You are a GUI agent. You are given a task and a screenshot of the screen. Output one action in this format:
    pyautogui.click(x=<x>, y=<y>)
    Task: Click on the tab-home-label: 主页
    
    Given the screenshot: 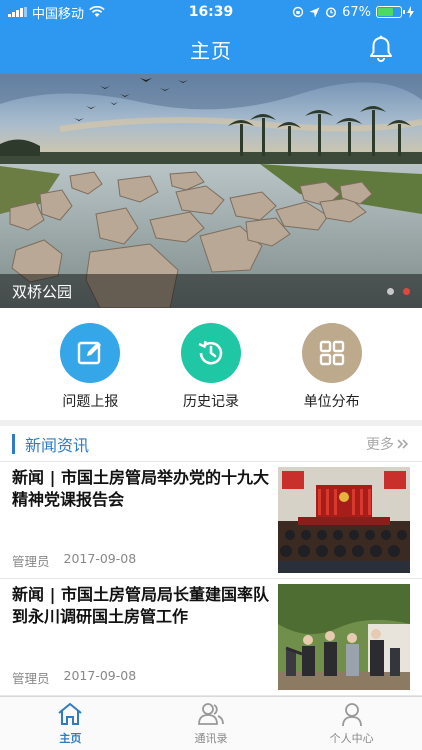 What is the action you would take?
    pyautogui.click(x=70, y=738)
    